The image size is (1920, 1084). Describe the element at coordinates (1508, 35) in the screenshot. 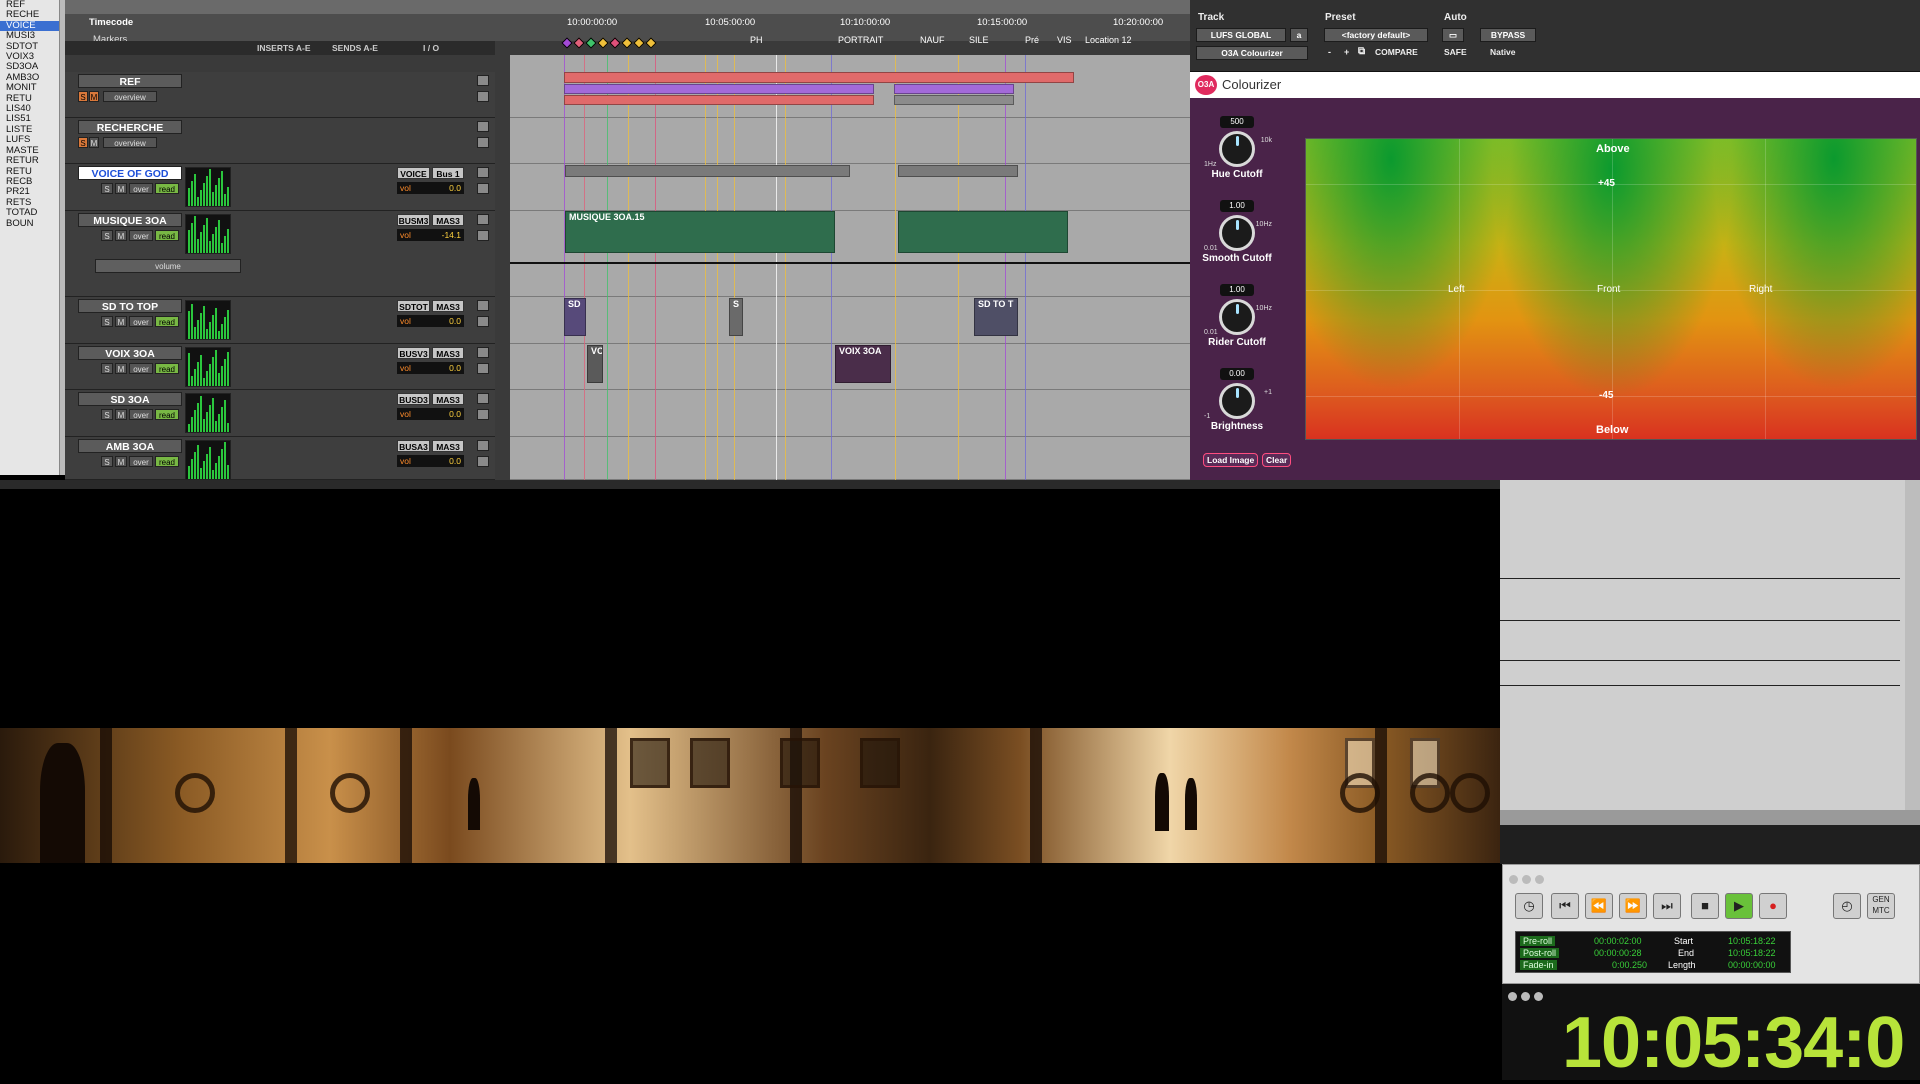

I see `bypass-button: BYPASS` at that location.